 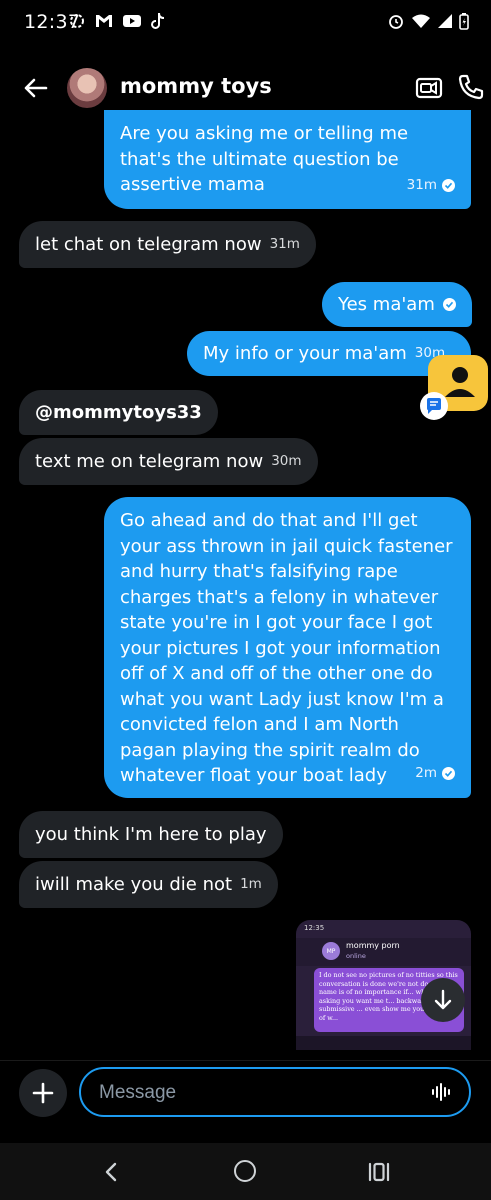 I want to click on message-text: you think I'm here to play, so click(x=151, y=834).